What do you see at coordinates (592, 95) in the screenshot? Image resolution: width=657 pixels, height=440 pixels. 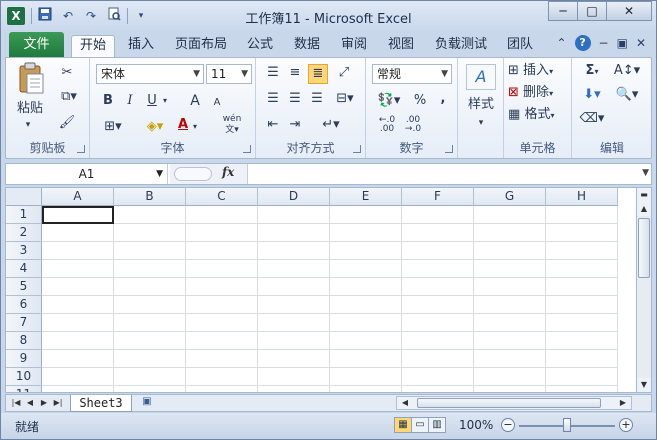 I see `fill-icon: ⬇▾` at bounding box center [592, 95].